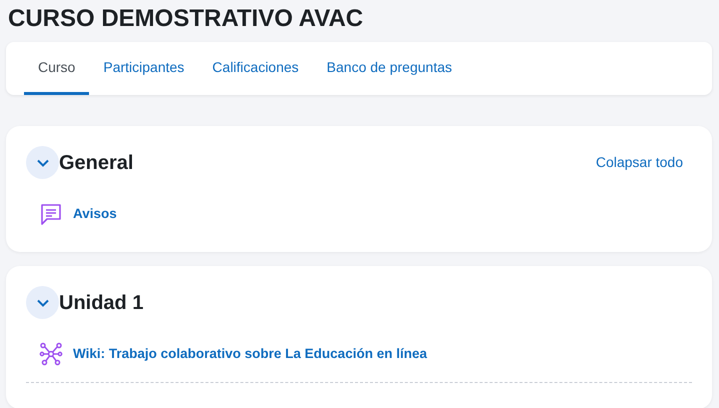 This screenshot has width=719, height=408. I want to click on chat-icon, so click(51, 214).